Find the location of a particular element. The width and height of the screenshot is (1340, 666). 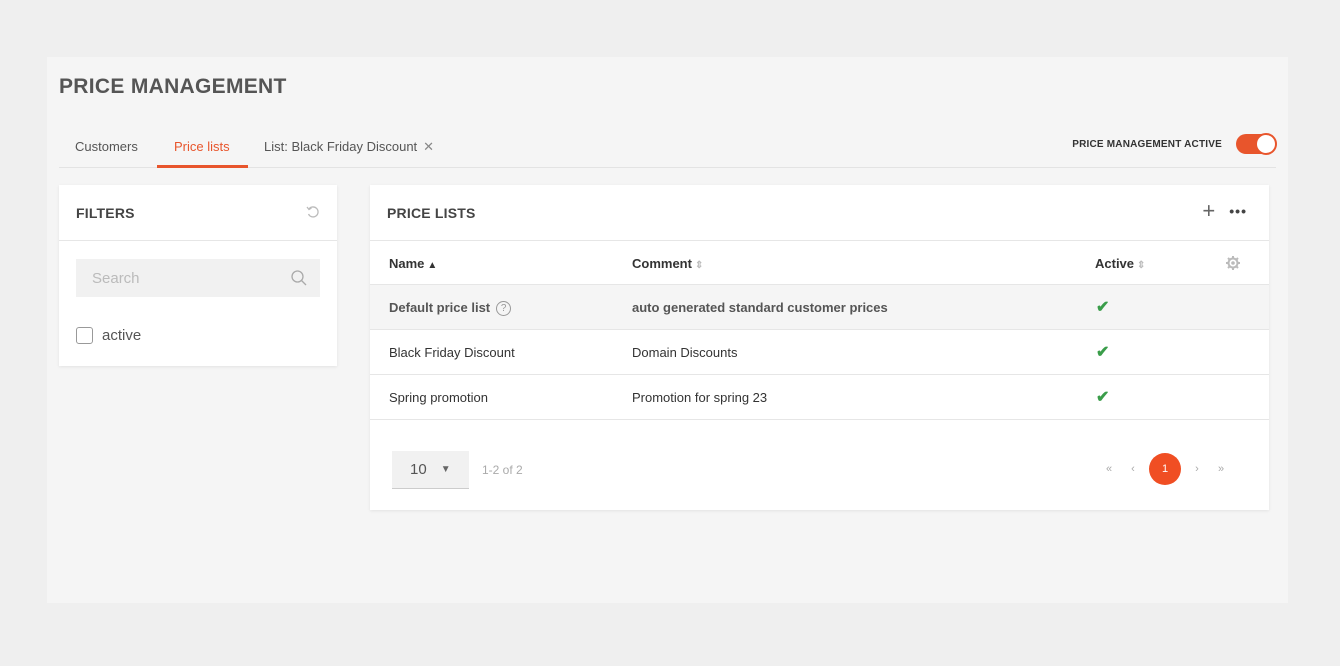

table-row: Black Friday Discount Domain Discounts ✔ is located at coordinates (819, 352).